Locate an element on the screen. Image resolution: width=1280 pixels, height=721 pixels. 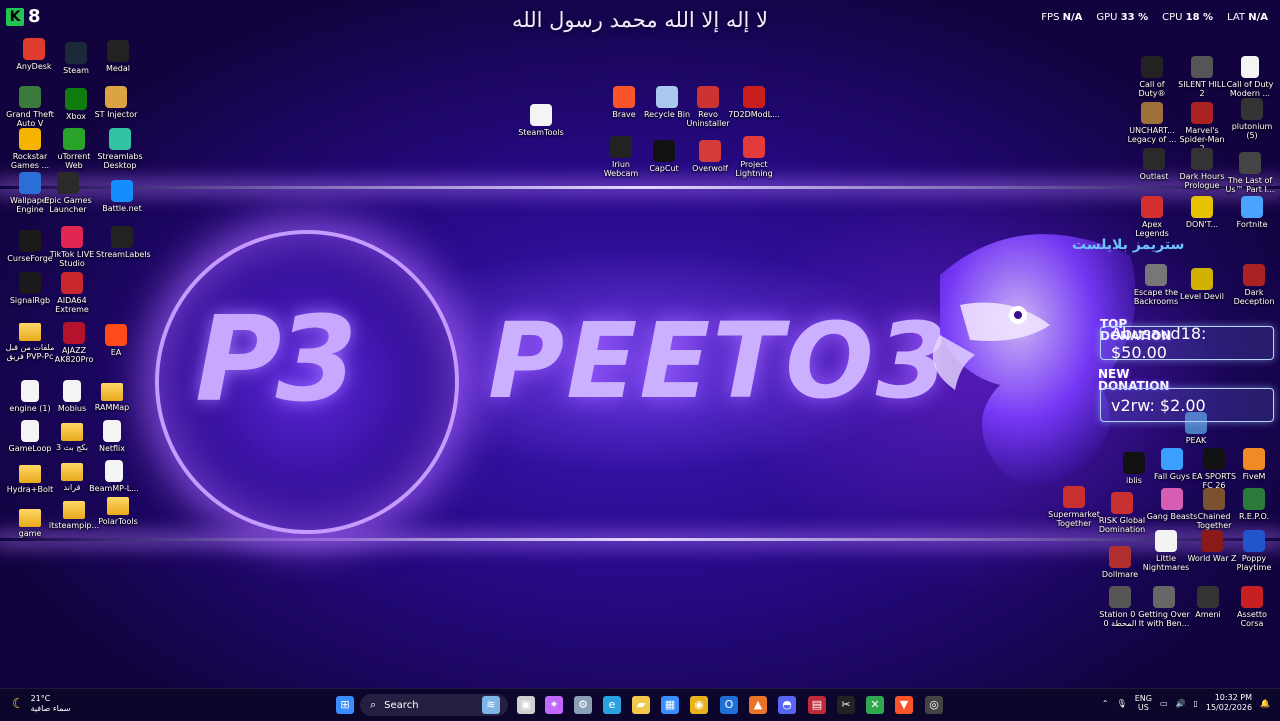
desktop-icon: Assetto Corsa is located at coordinates (1252, 607).